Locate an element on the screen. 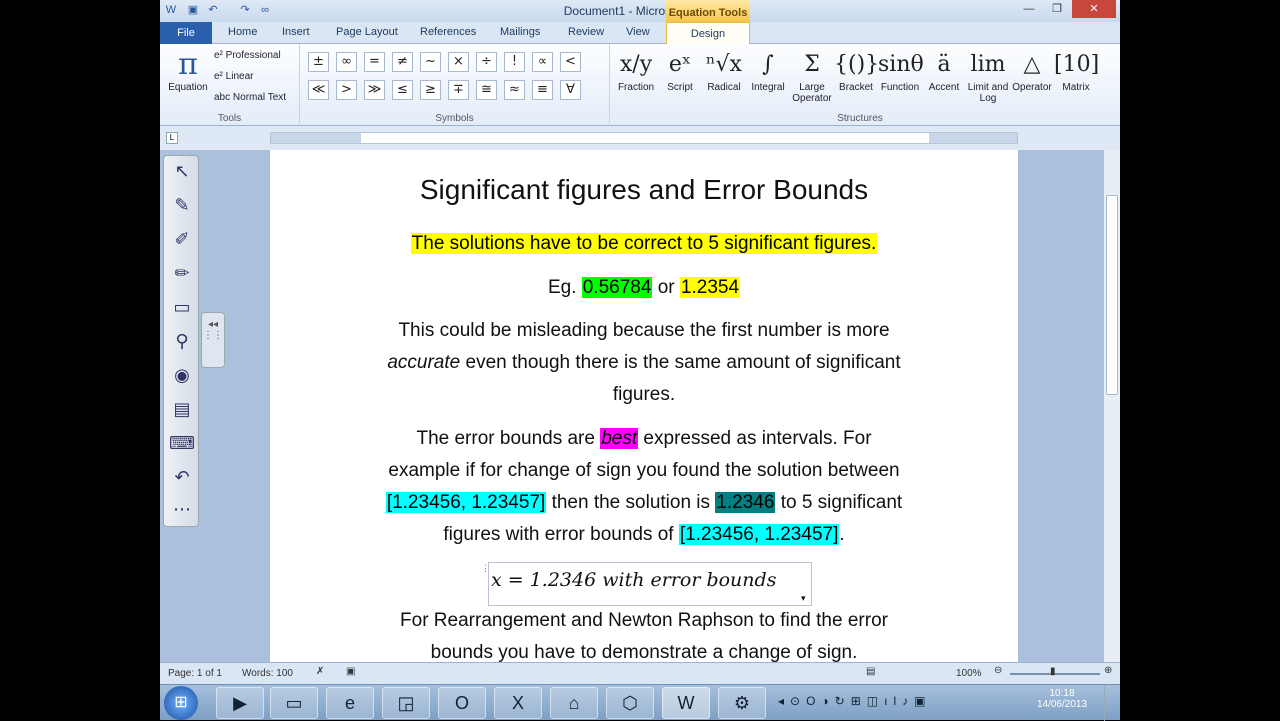 This screenshot has height=721, width=1280. symbol-button: ≫ is located at coordinates (374, 90).